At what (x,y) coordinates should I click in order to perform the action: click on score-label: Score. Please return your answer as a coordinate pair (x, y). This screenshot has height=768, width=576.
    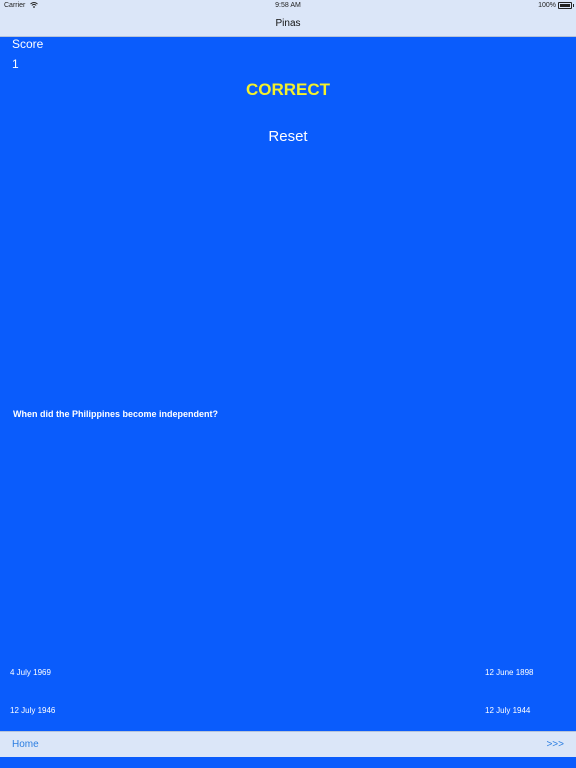
    Looking at the image, I should click on (28, 44).